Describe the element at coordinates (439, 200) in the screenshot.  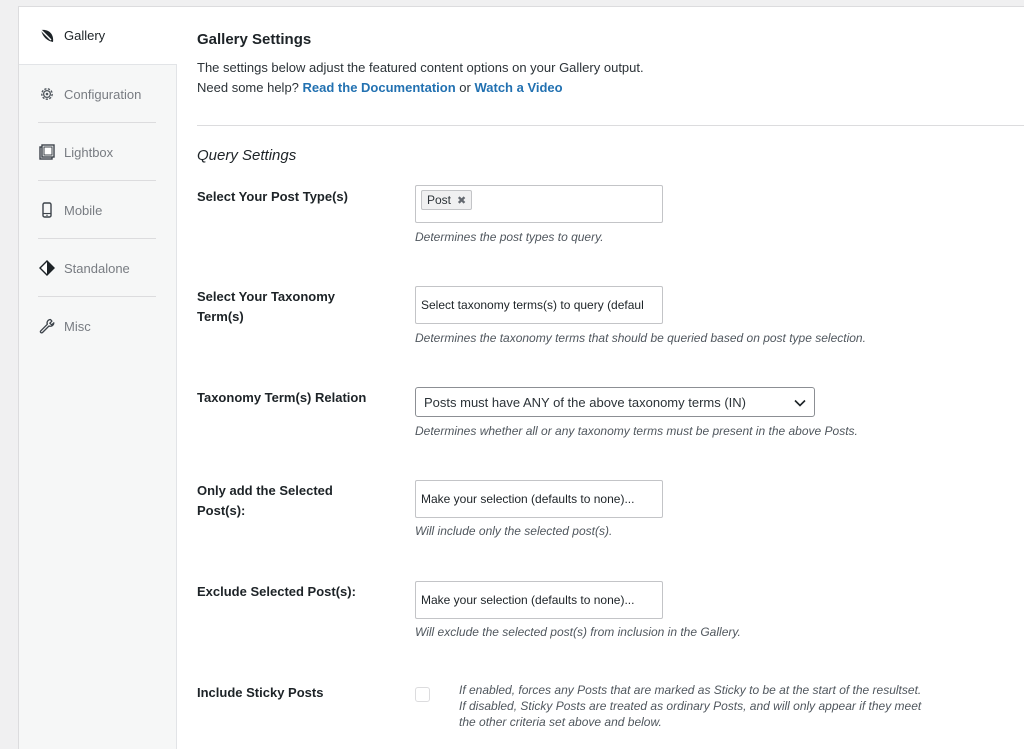
I see `tag-label: Post` at that location.